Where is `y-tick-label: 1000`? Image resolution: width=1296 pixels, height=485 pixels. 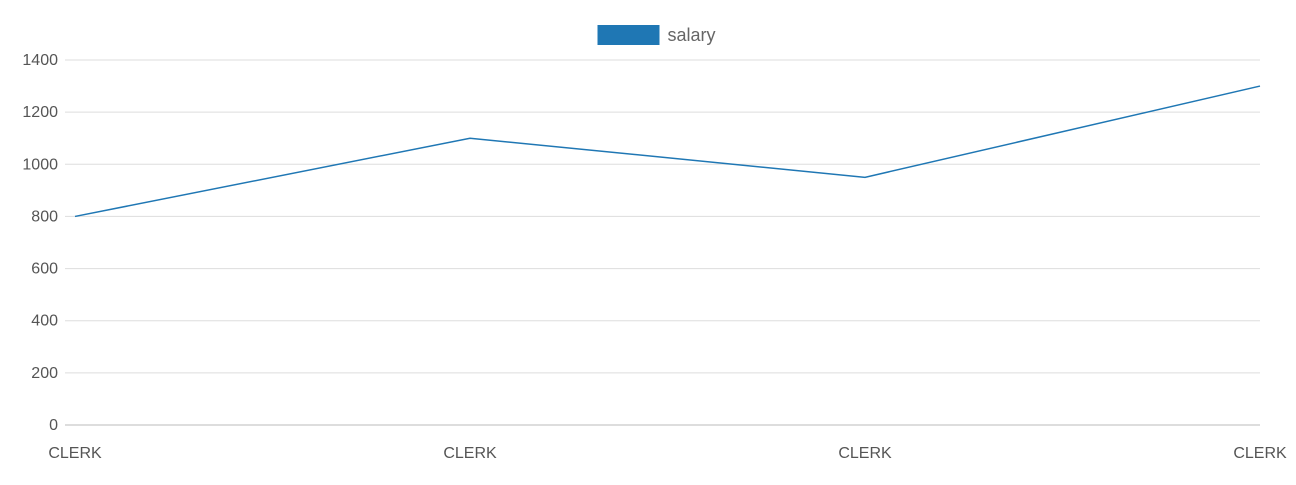
y-tick-label: 1000 is located at coordinates (40, 164).